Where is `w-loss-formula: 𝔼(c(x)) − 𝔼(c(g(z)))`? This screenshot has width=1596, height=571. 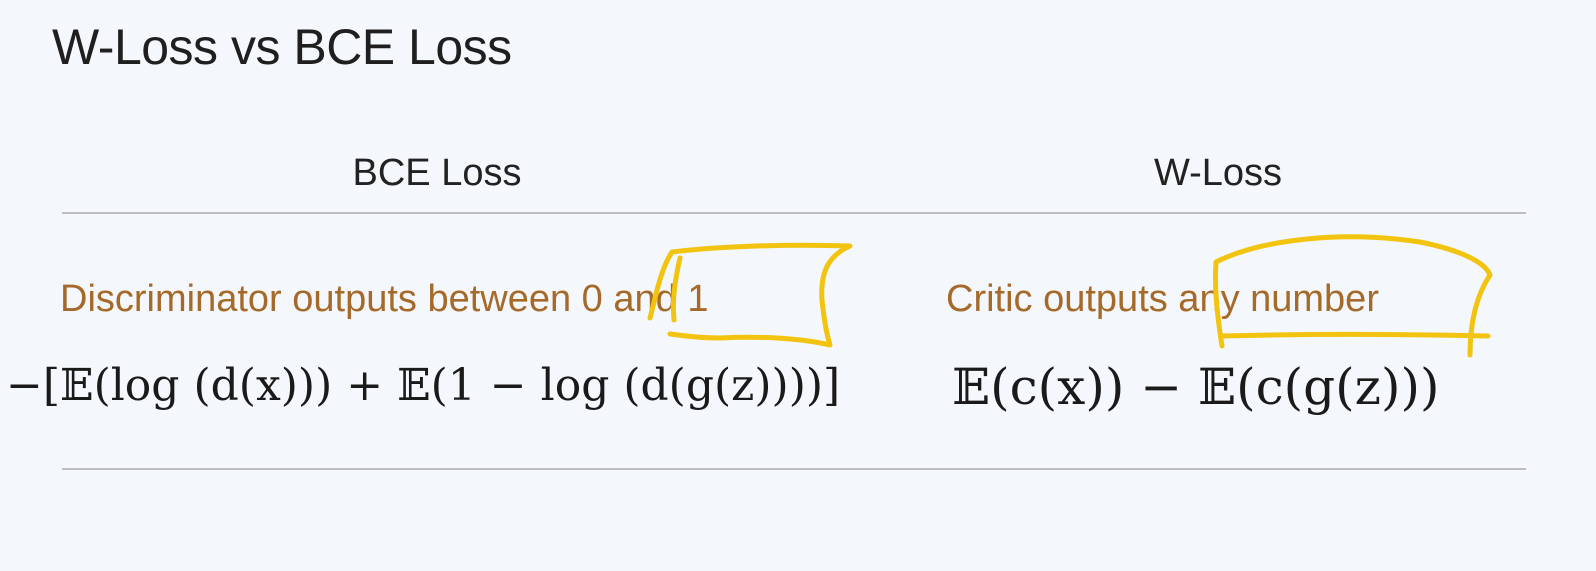
w-loss-formula: 𝔼(c(x)) − 𝔼(c(g(z))) is located at coordinates (1196, 387).